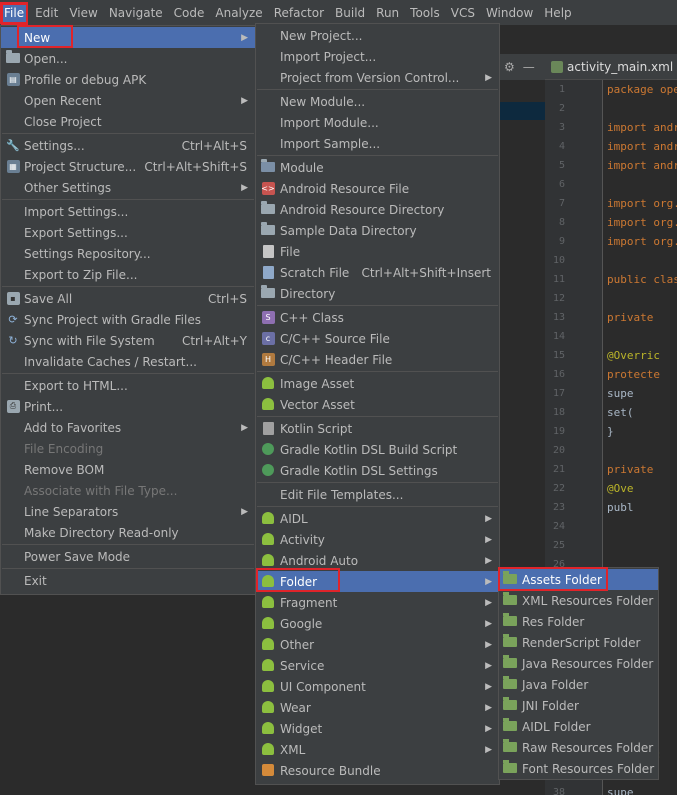 The height and width of the screenshot is (795, 677). What do you see at coordinates (128, 187) in the screenshot?
I see `file-menu-other-settings: Other Settings ▶` at bounding box center [128, 187].